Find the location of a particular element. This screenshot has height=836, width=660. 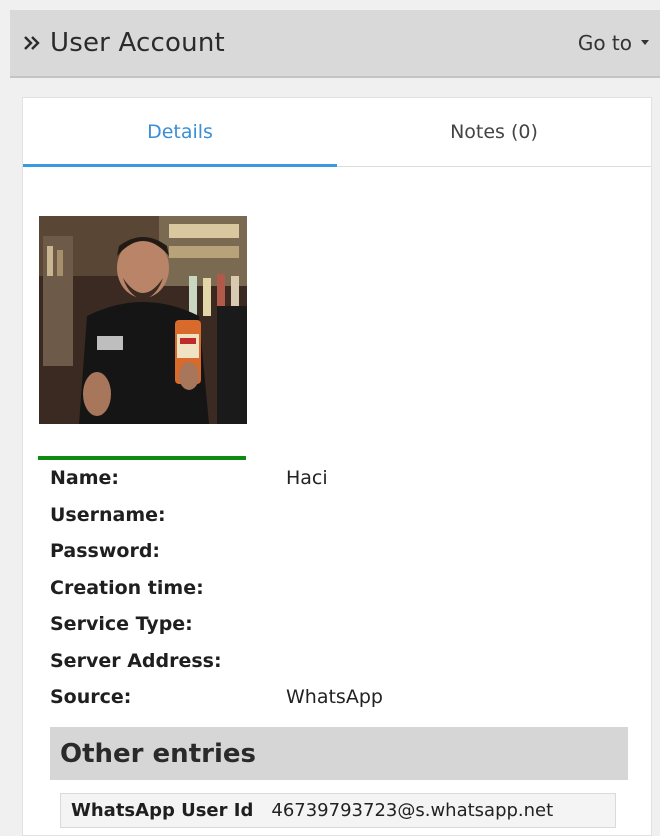

detail-row-password: Password: is located at coordinates (340, 551).